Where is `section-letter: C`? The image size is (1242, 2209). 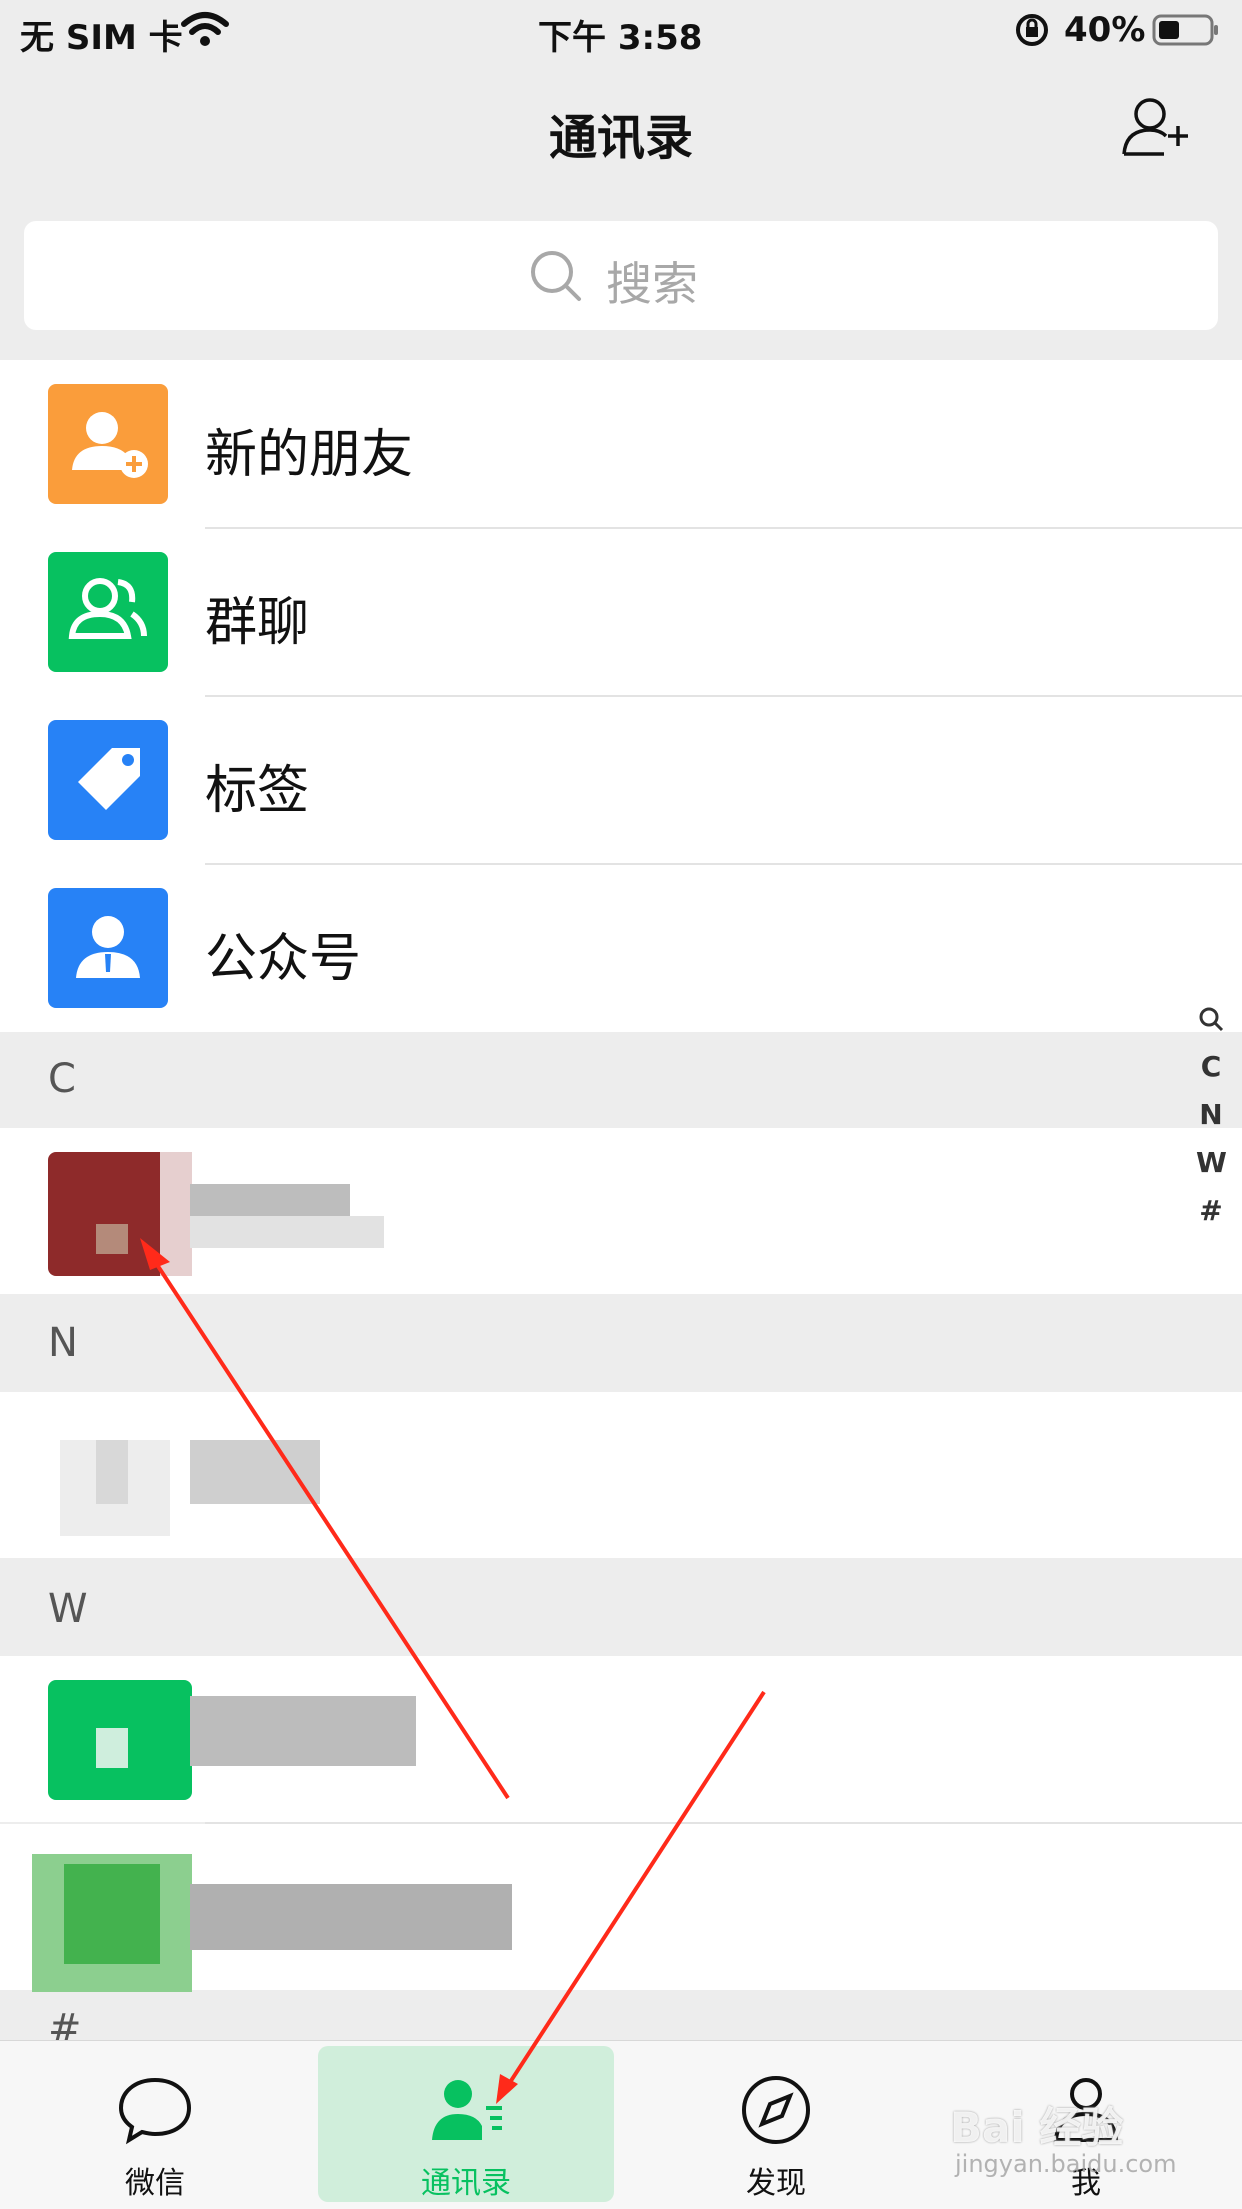 section-letter: C is located at coordinates (62, 1079).